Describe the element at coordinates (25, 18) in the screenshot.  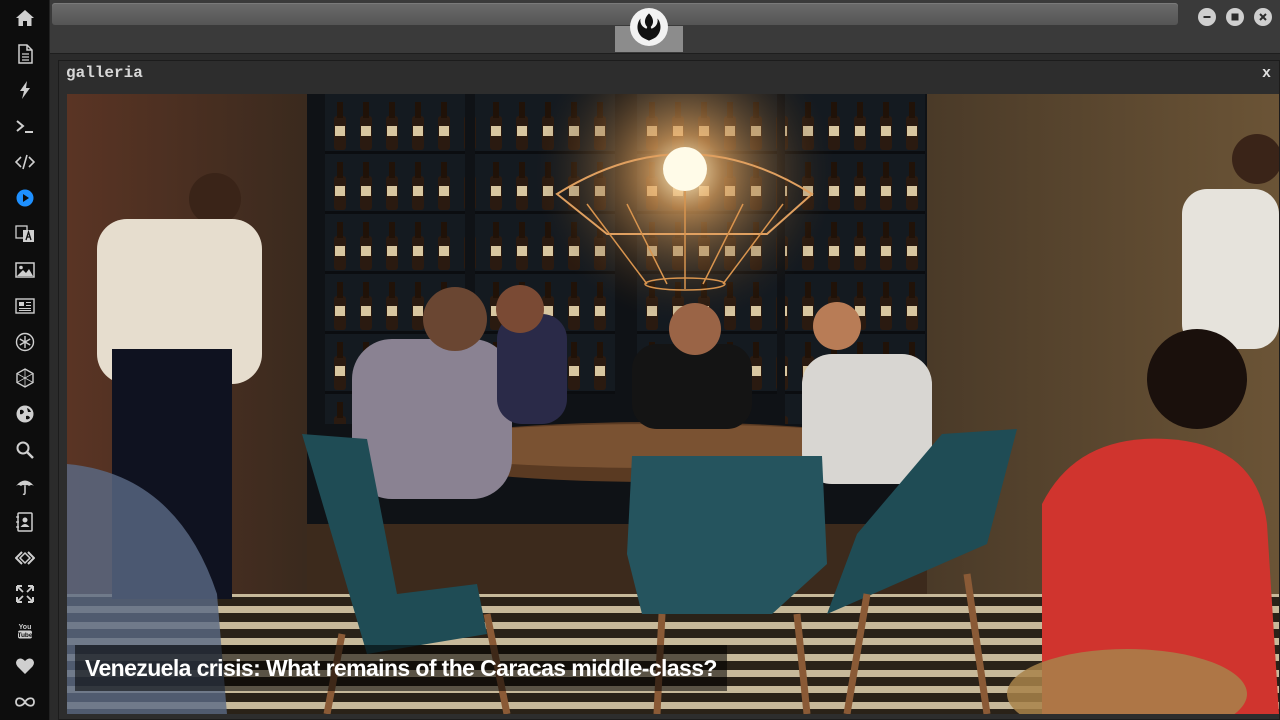
I see `home-icon` at that location.